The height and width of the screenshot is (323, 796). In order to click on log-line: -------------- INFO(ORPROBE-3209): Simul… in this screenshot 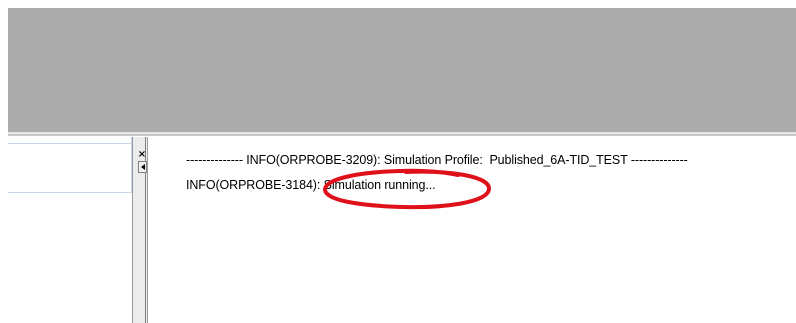, I will do `click(437, 160)`.